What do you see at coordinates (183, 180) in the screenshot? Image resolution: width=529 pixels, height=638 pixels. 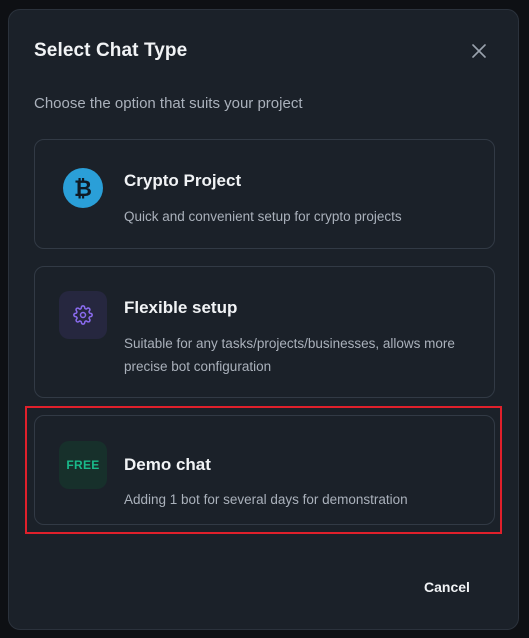 I see `option-title: Crypto Project` at bounding box center [183, 180].